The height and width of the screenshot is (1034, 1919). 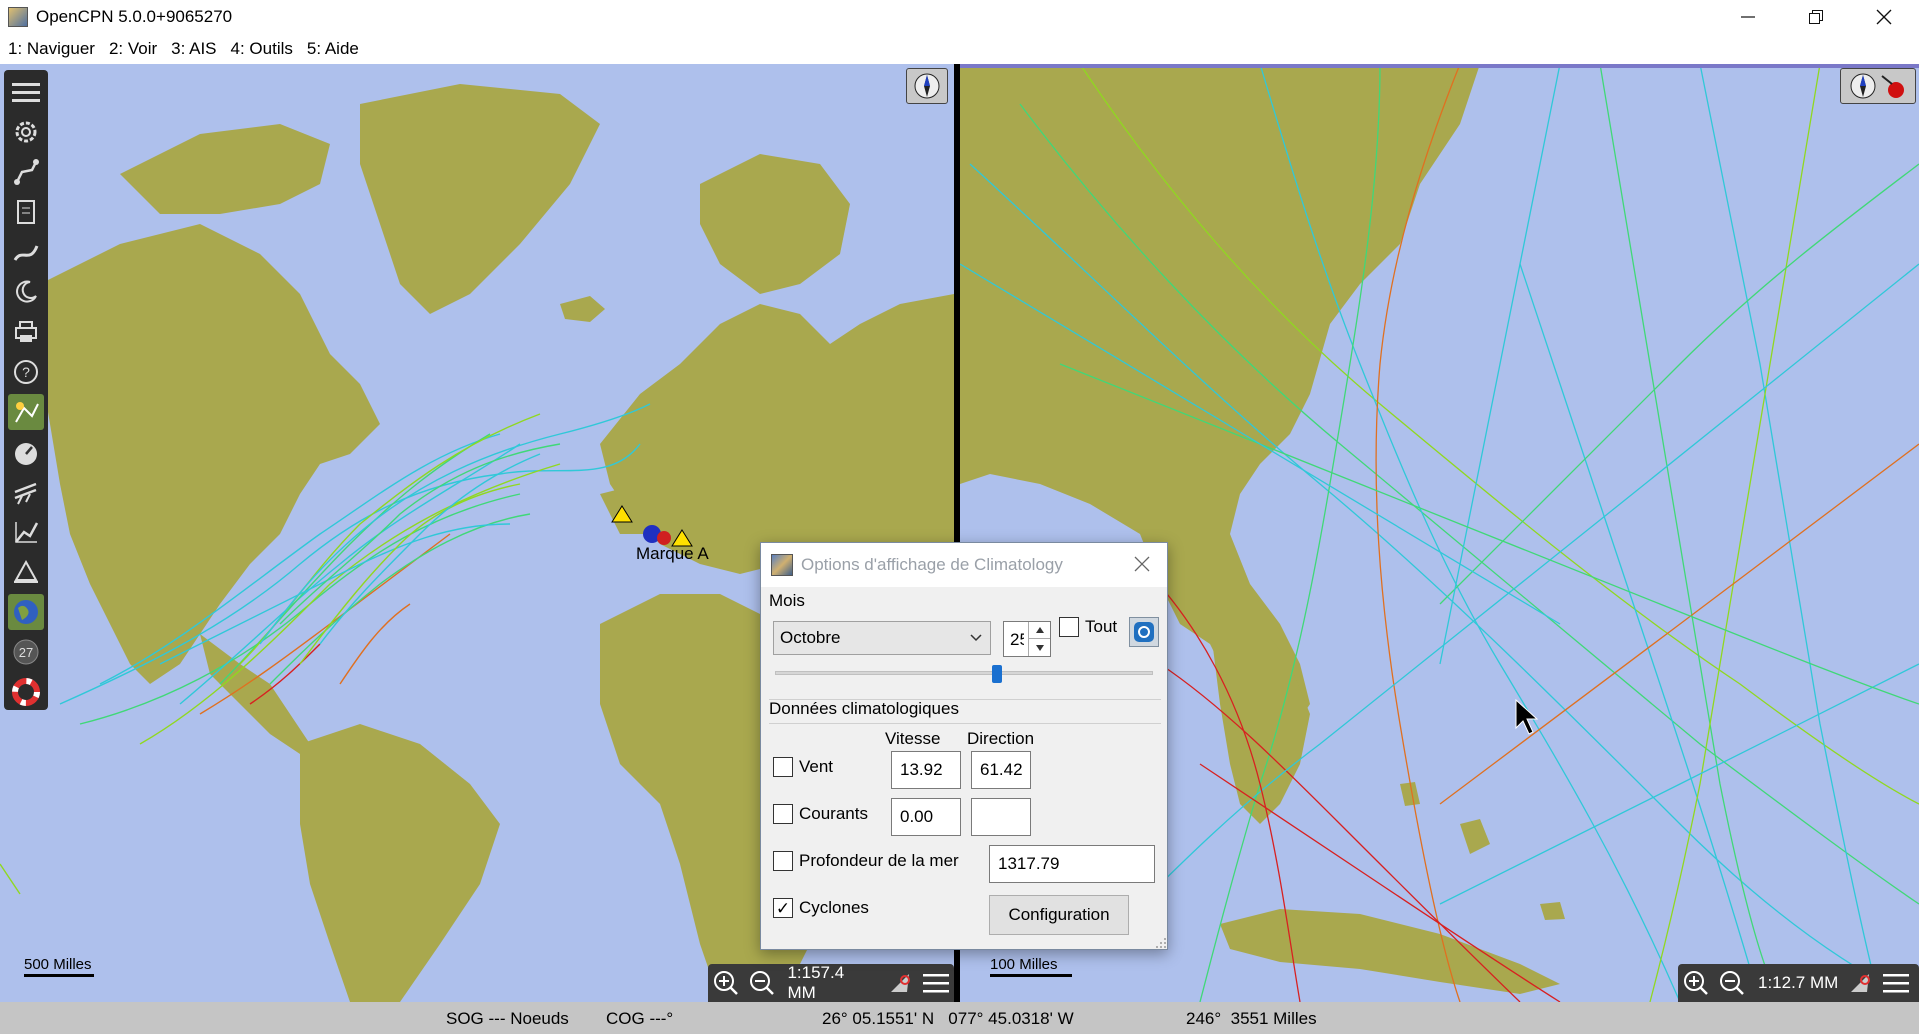 What do you see at coordinates (1027, 639) in the screenshot?
I see `day-spinner: 25` at bounding box center [1027, 639].